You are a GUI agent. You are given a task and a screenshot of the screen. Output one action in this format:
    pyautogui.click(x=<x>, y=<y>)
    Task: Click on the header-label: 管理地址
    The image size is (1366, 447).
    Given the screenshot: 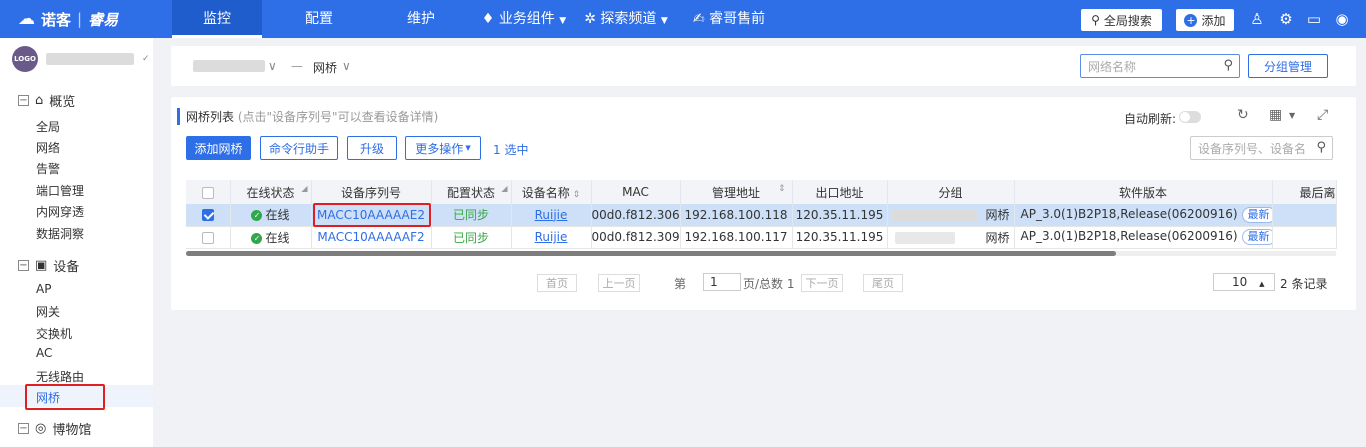 What is the action you would take?
    pyautogui.click(x=735, y=192)
    